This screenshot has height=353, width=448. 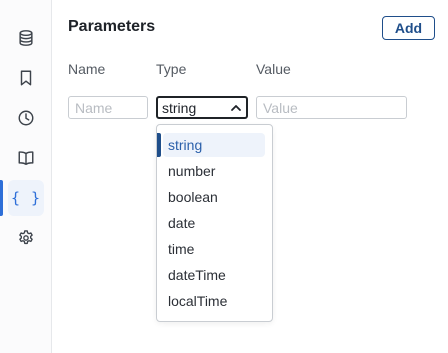 I want to click on braces-icon: { }, so click(x=26, y=198).